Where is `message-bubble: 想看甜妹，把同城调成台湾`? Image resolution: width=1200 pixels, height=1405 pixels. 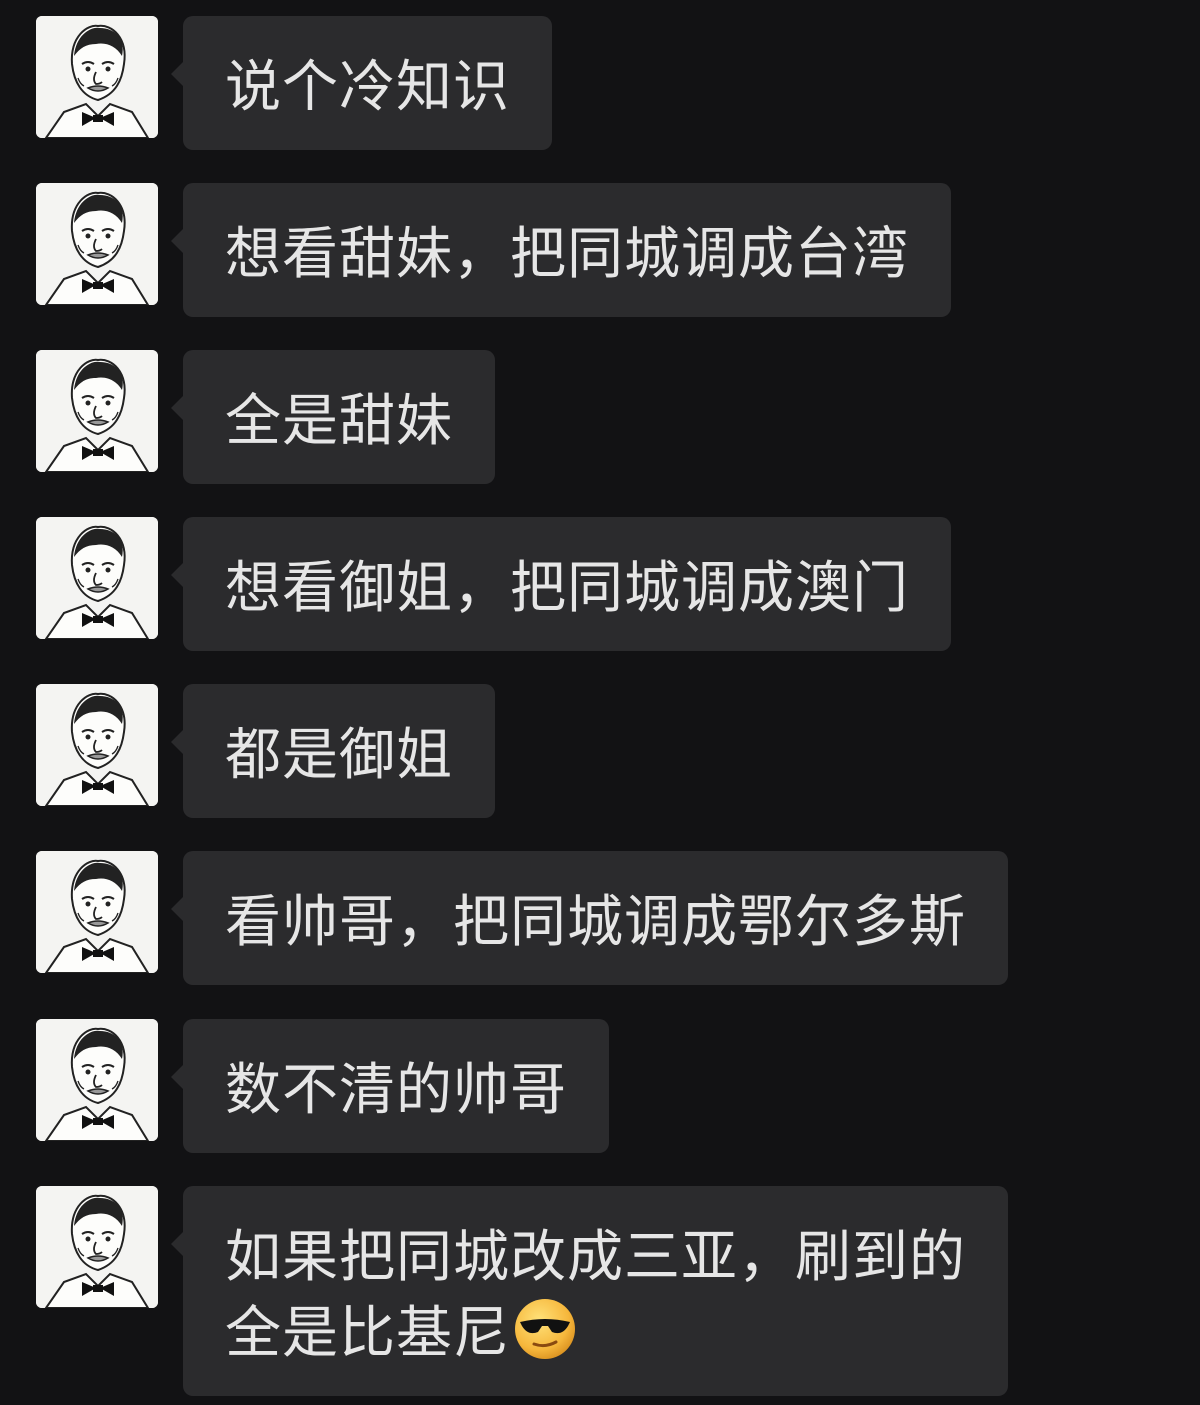 message-bubble: 想看甜妹，把同城调成台湾 is located at coordinates (561, 250).